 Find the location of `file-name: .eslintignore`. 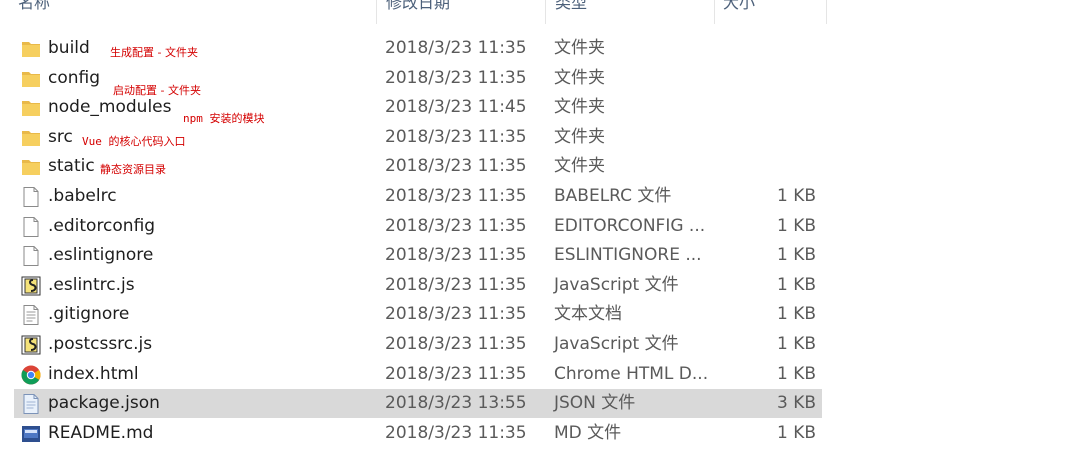

file-name: .eslintignore is located at coordinates (101, 255).